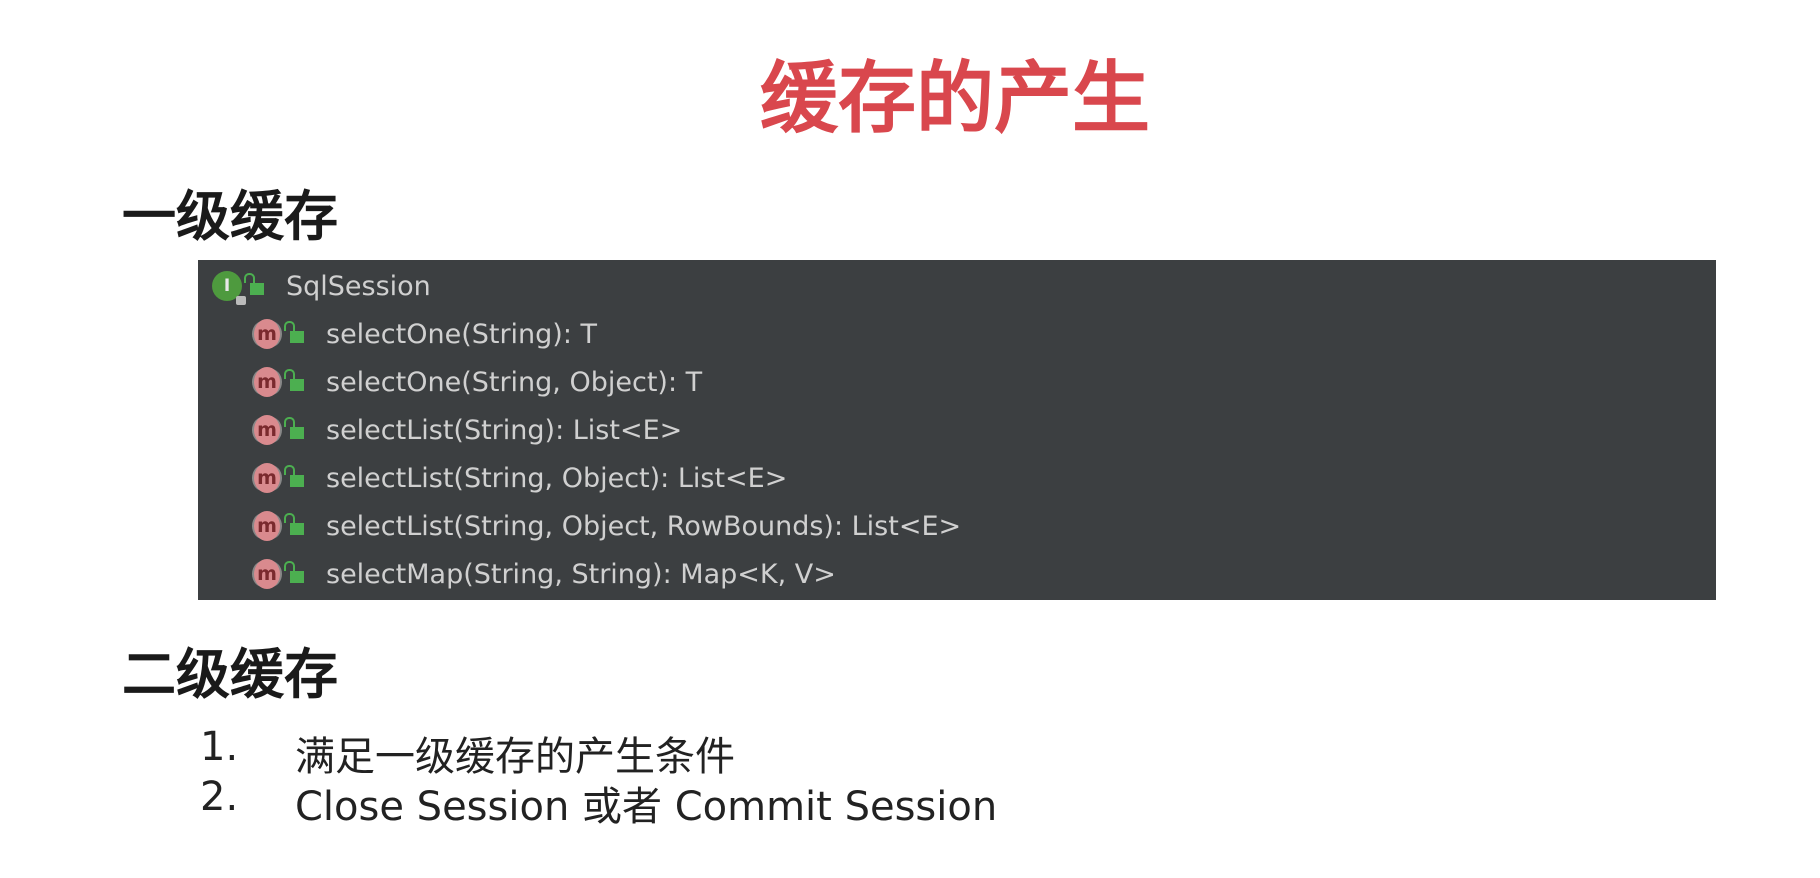  I want to click on tree-method-item: m selectMap(String, String): Map<K, V>, so click(545, 574).